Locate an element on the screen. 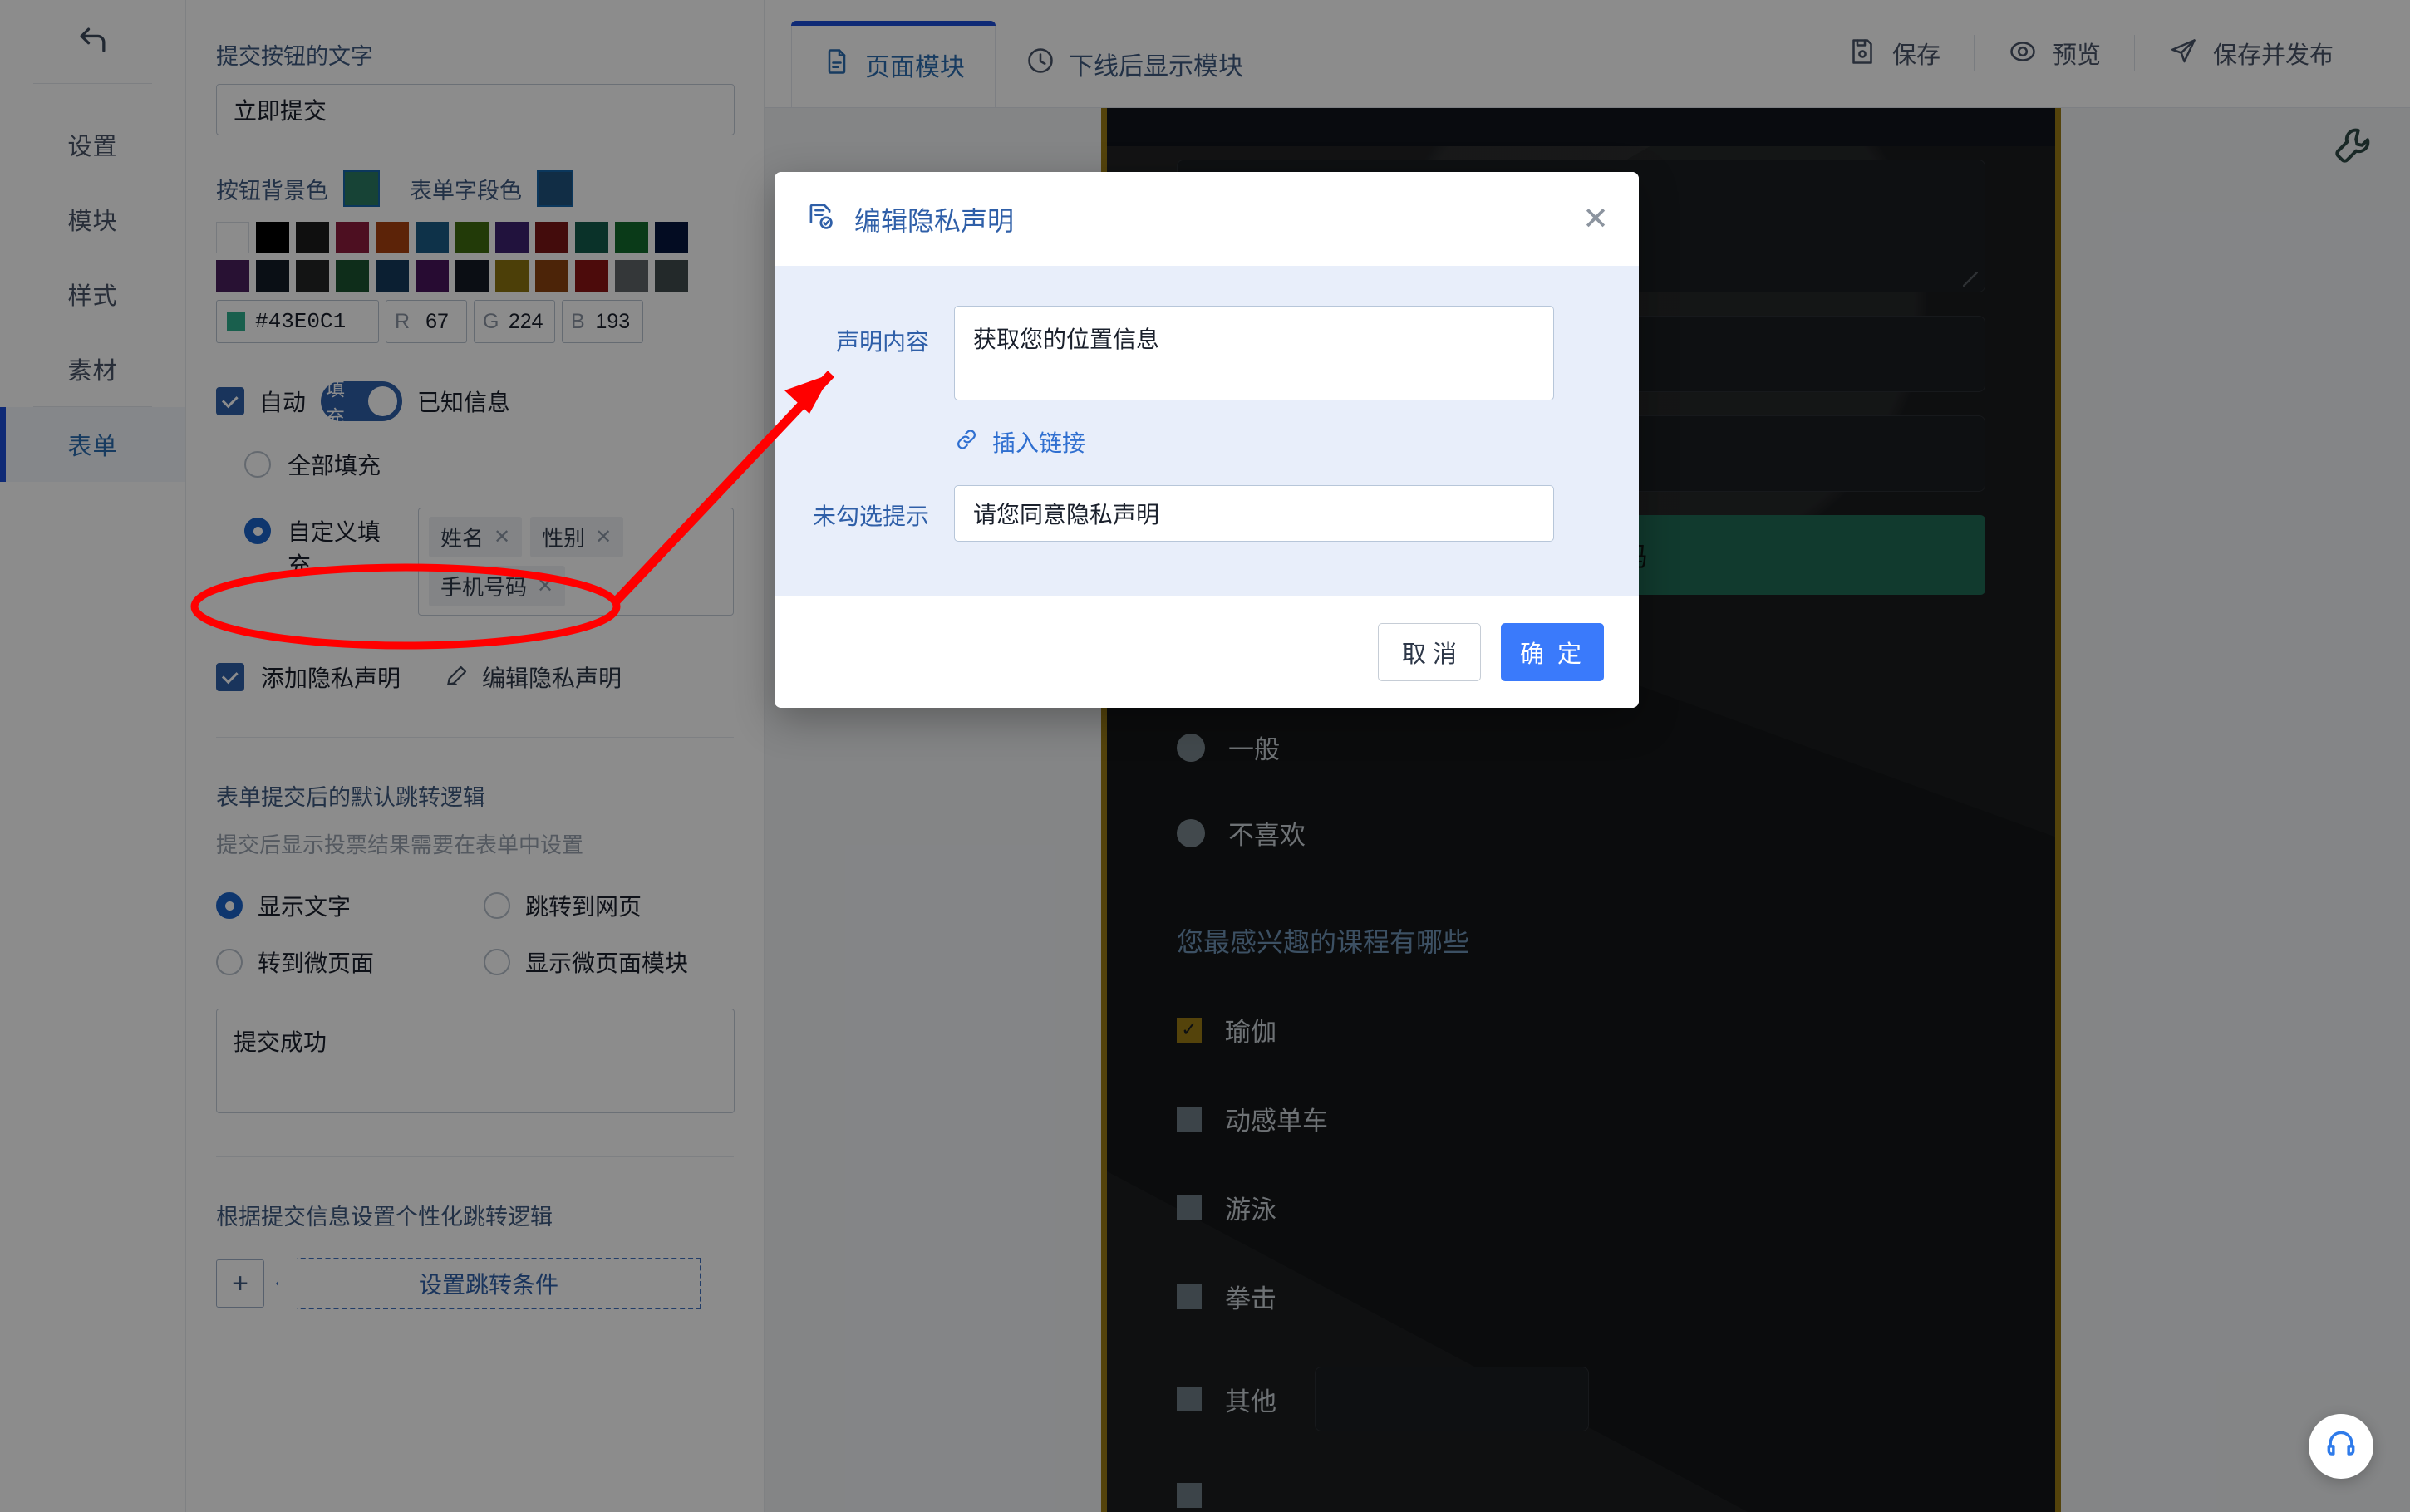  jump-option-micropage-module: 显示微页面模块 is located at coordinates (617, 962).